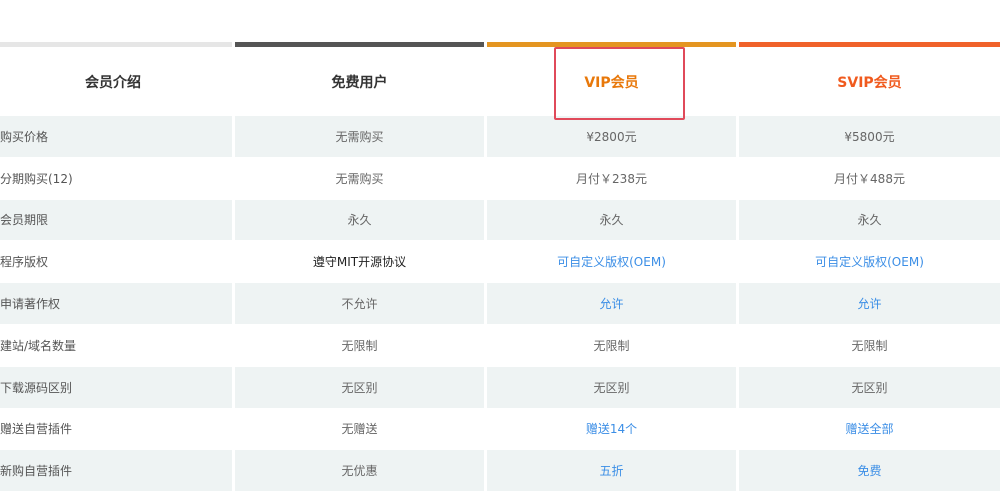 This screenshot has height=492, width=1000. I want to click on table-row: 申请著作权 不允许 允许 允许, so click(500, 304).